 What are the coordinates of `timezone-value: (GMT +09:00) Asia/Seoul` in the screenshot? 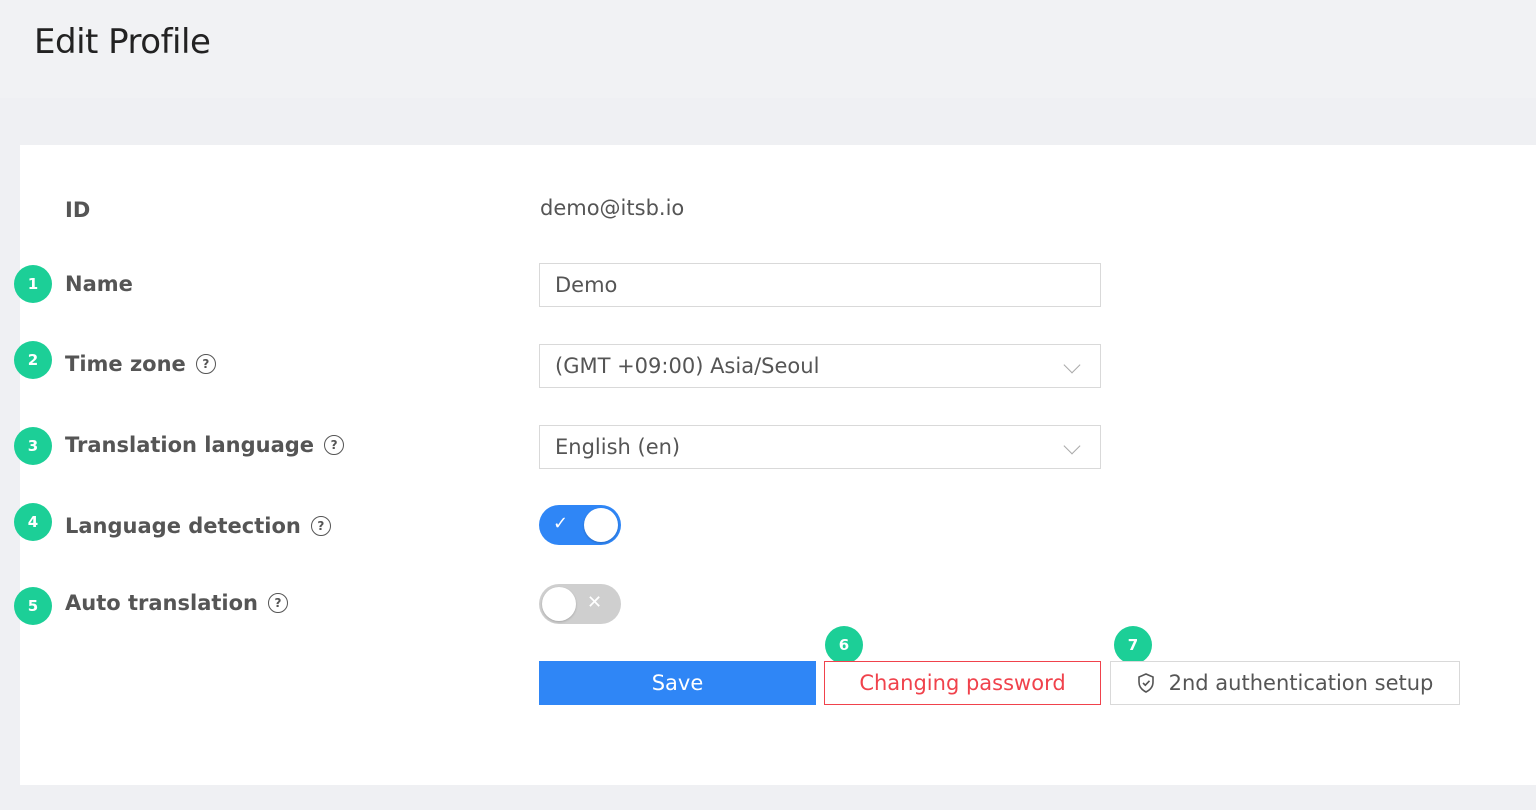 It's located at (687, 366).